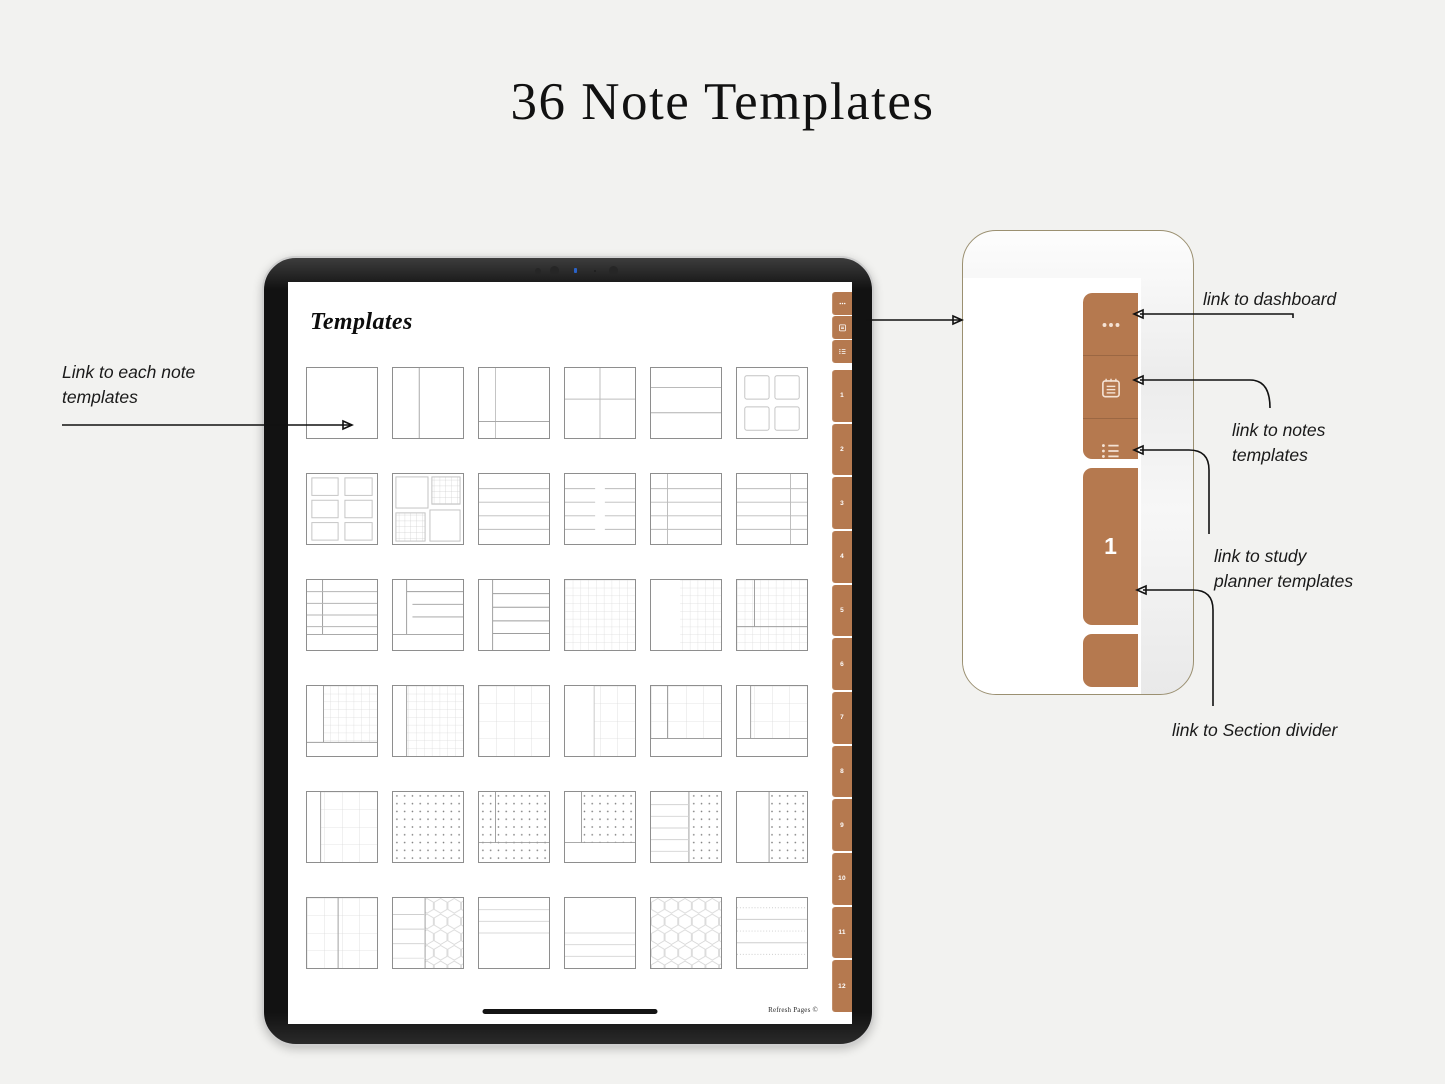 This screenshot has height=1084, width=1445. I want to click on template-thumb-full-hexagon-grid, so click(686, 933).